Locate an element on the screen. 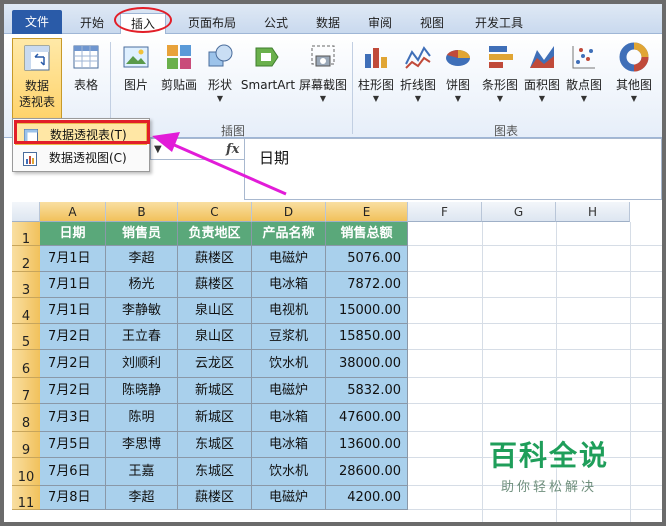 The image size is (666, 526). table-cell: 陈晓静 is located at coordinates (142, 391).